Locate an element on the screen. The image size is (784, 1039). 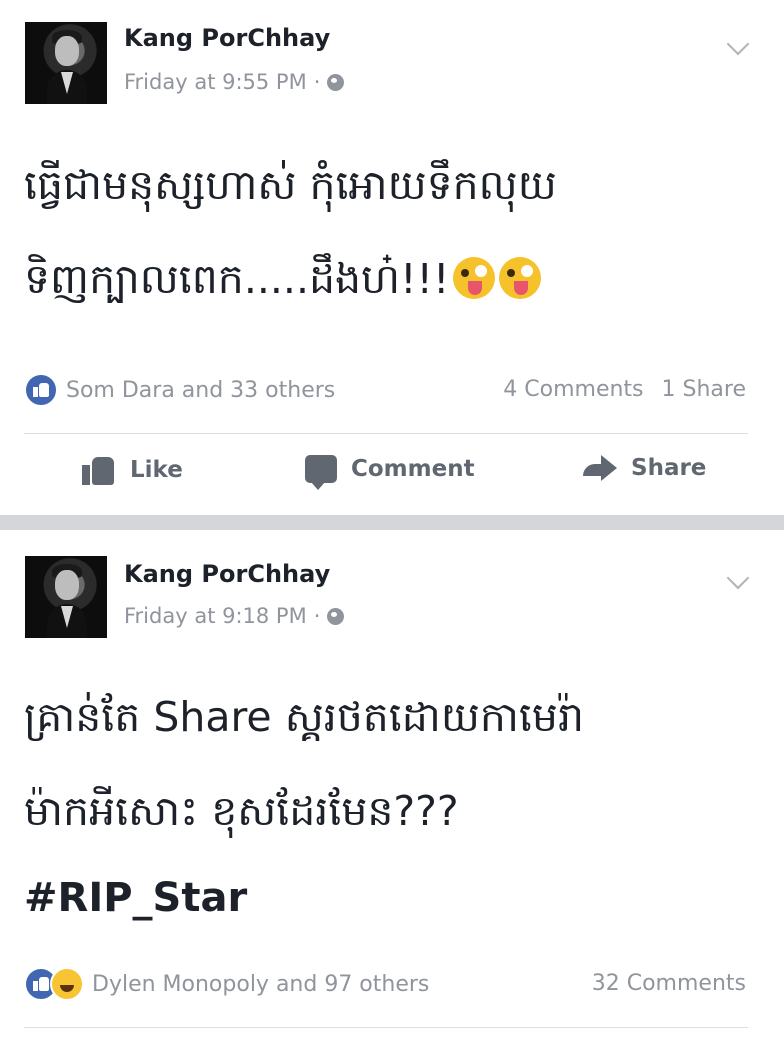
comment-button: Comment is located at coordinates (390, 472).